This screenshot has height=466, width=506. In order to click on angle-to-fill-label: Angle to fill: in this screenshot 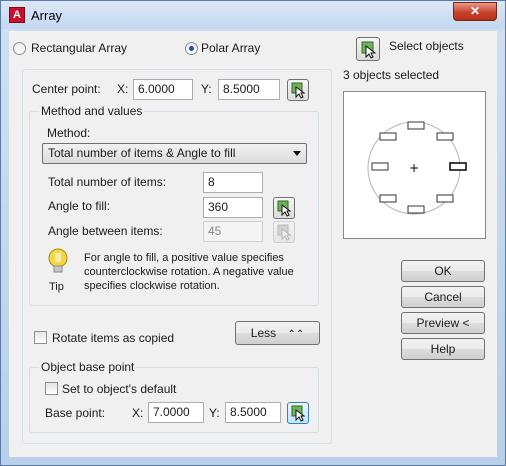, I will do `click(79, 206)`.